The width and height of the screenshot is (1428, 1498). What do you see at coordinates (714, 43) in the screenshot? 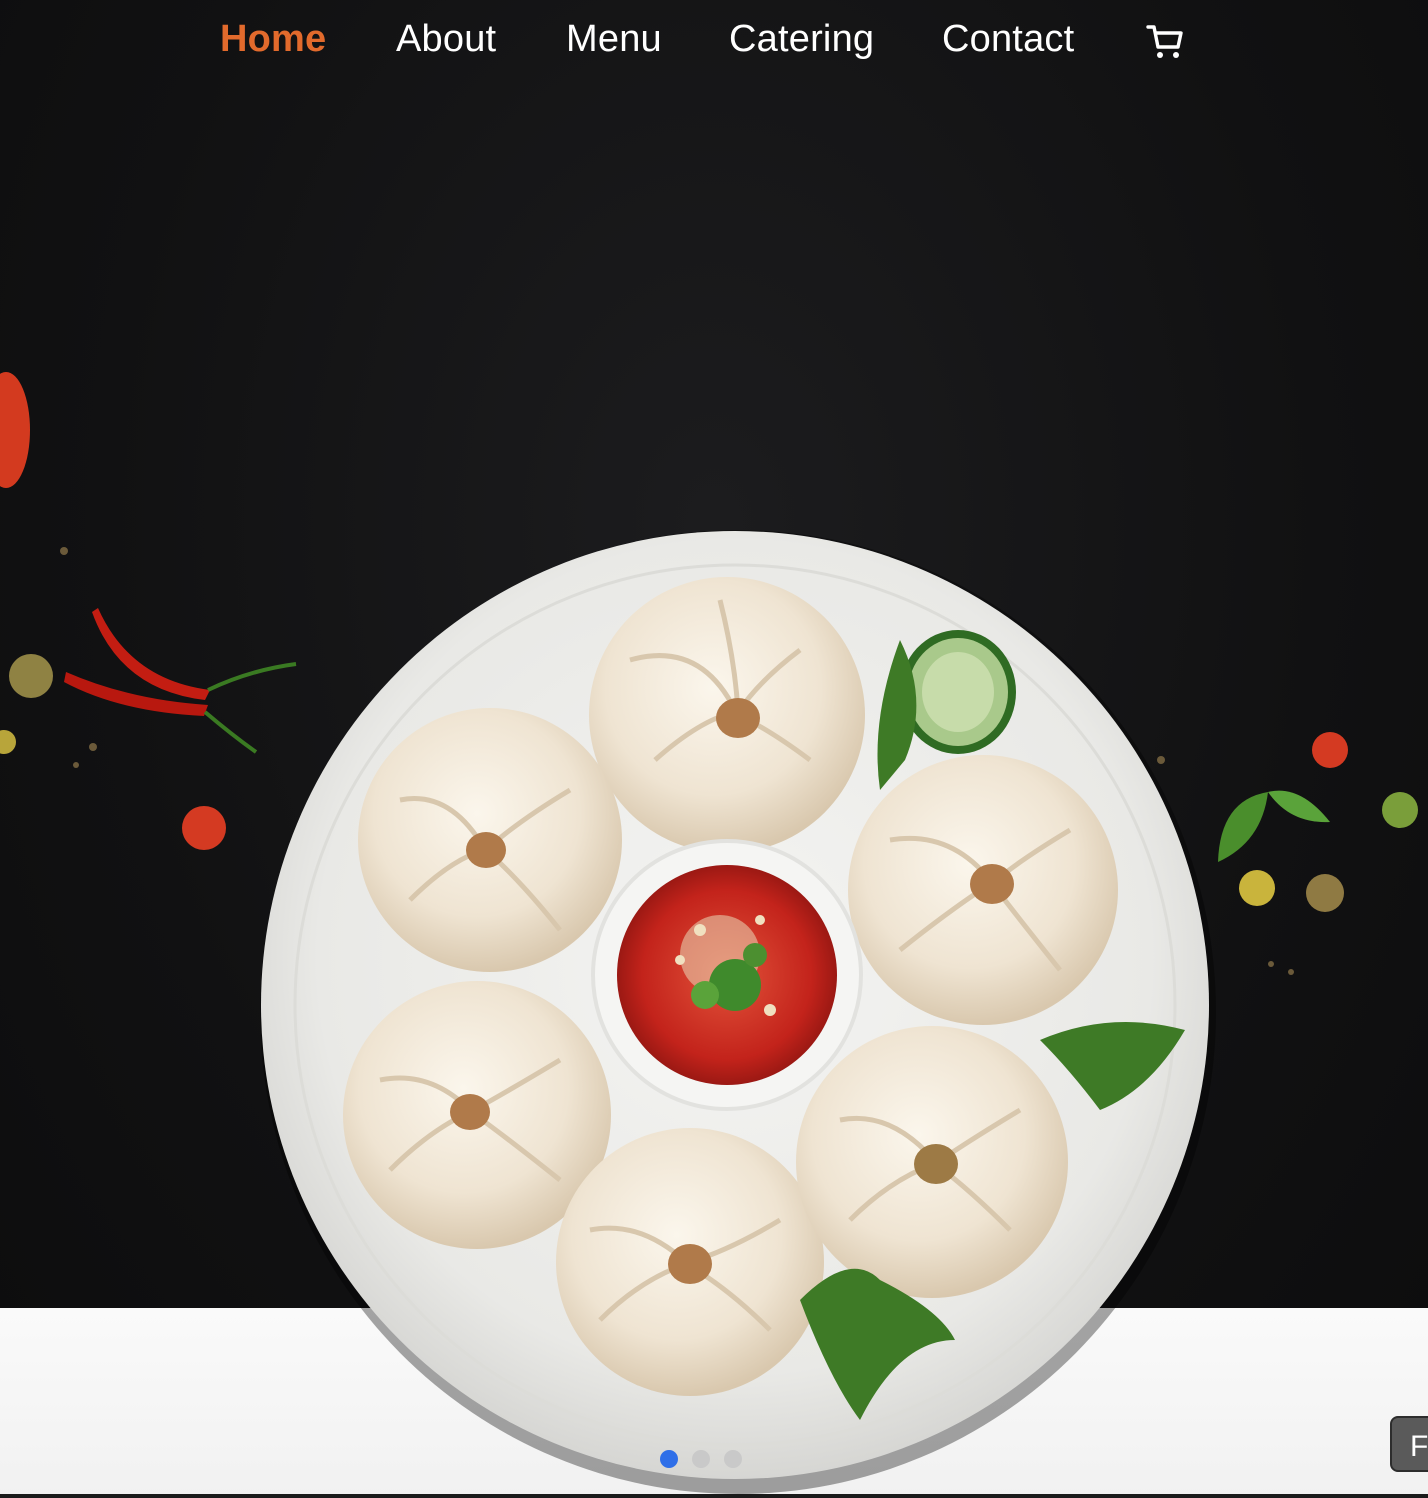
I see `main-nav: Home About Menu Catering Contact` at bounding box center [714, 43].